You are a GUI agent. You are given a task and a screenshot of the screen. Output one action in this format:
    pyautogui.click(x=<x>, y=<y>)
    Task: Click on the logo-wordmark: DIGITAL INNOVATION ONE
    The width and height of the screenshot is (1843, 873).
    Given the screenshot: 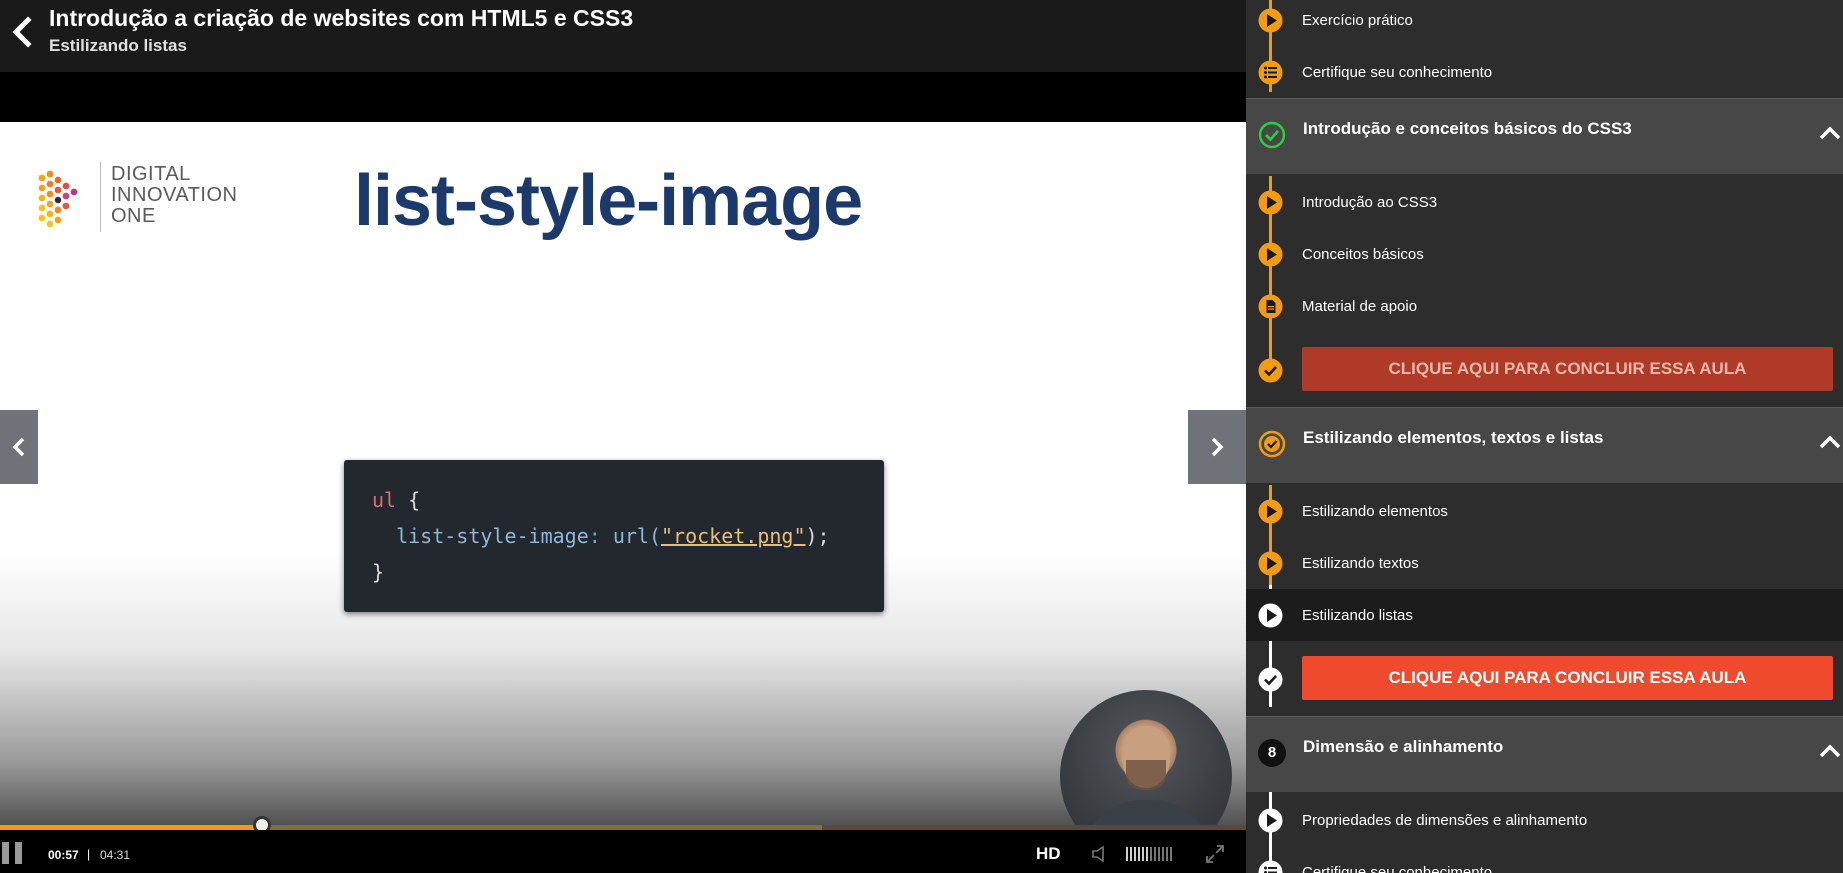 What is the action you would take?
    pyautogui.click(x=174, y=195)
    